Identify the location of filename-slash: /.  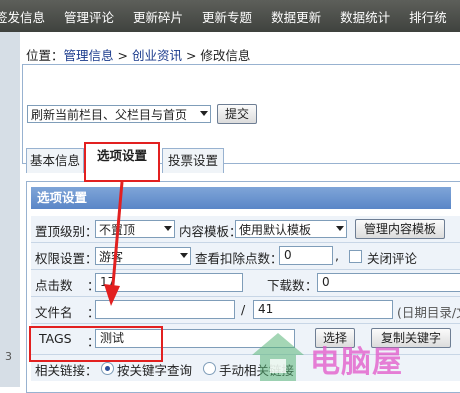
(243, 309).